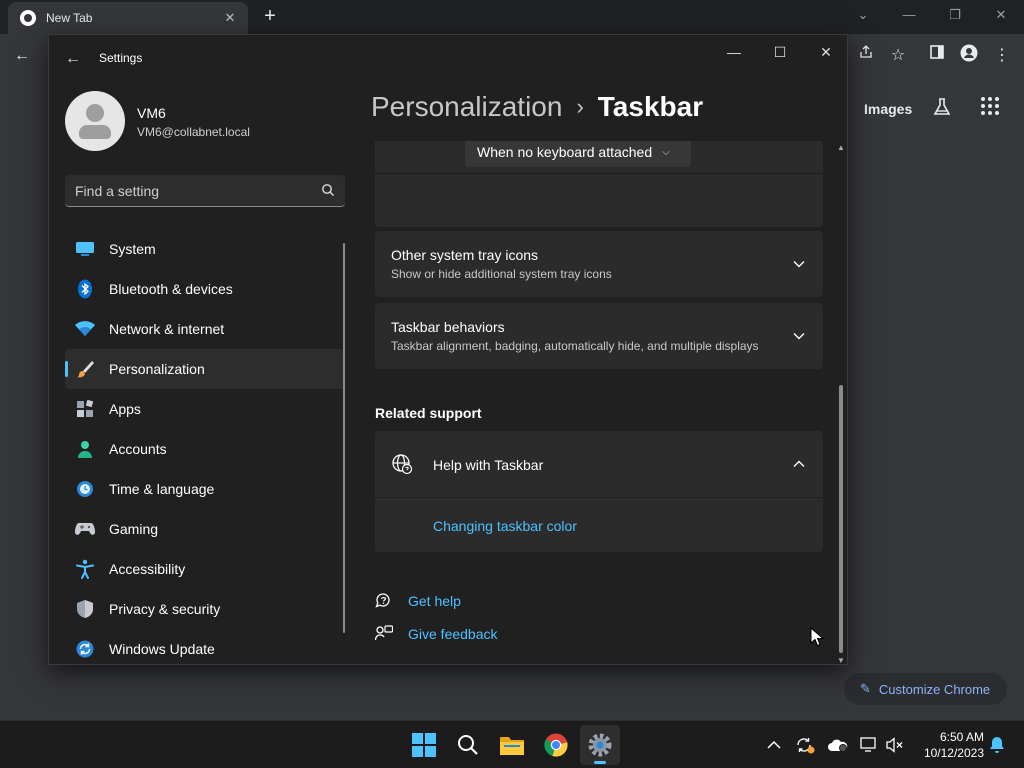 Image resolution: width=1024 pixels, height=768 pixels. What do you see at coordinates (866, 56) in the screenshot?
I see `share-icon` at bounding box center [866, 56].